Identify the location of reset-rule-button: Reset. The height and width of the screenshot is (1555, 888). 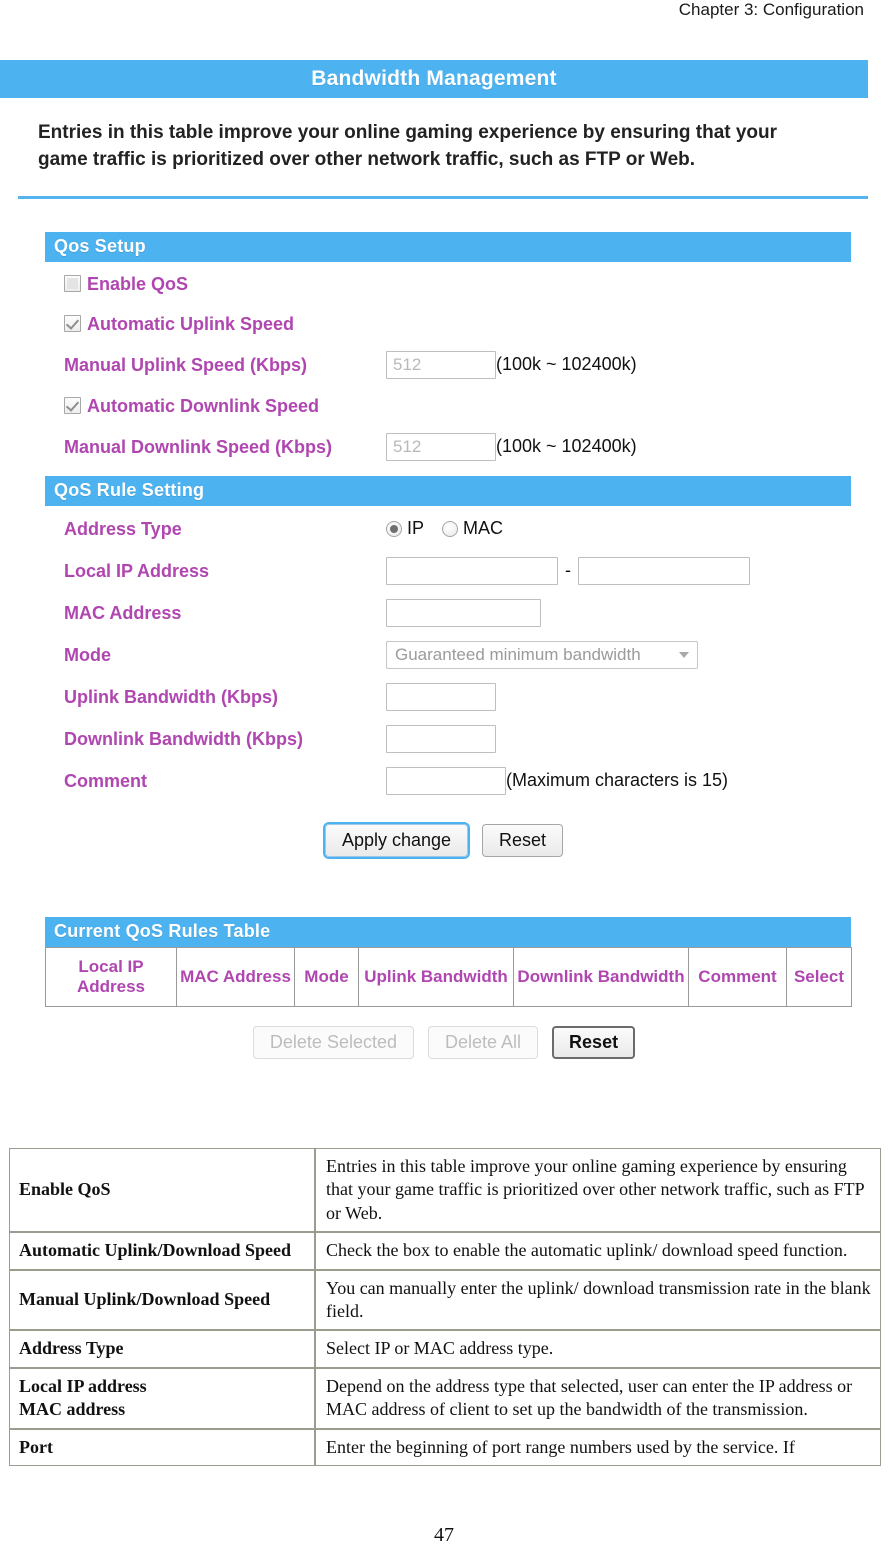
(523, 840).